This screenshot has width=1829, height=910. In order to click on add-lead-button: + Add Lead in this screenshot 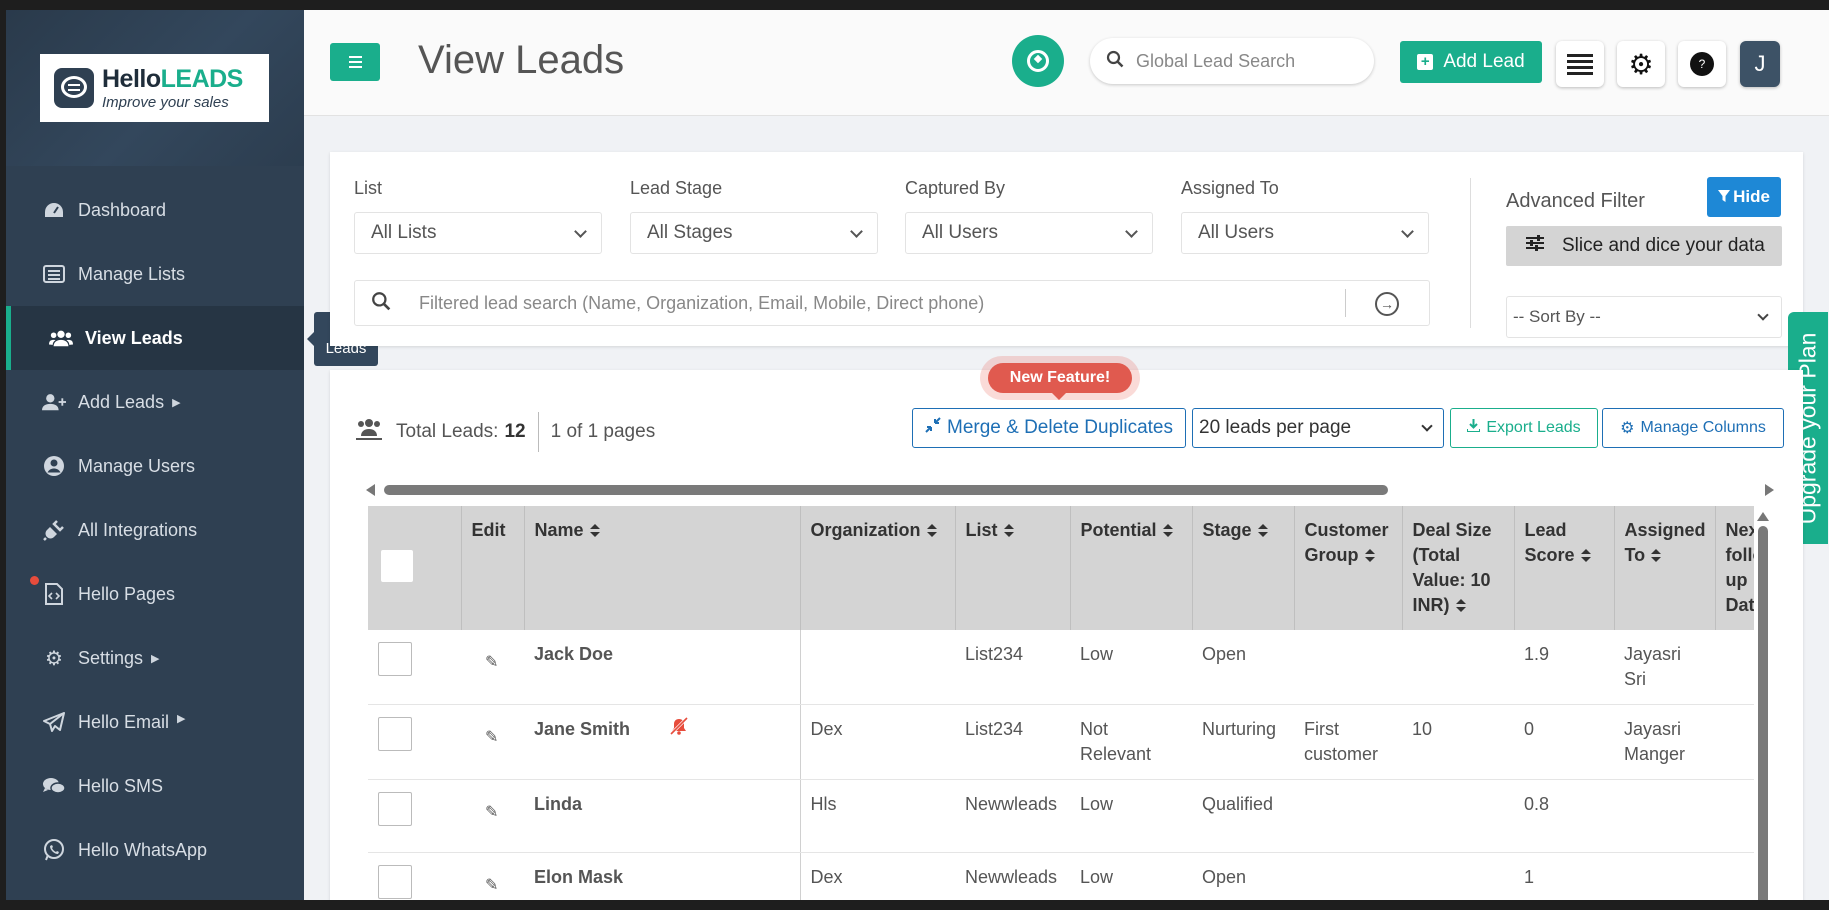, I will do `click(1471, 62)`.